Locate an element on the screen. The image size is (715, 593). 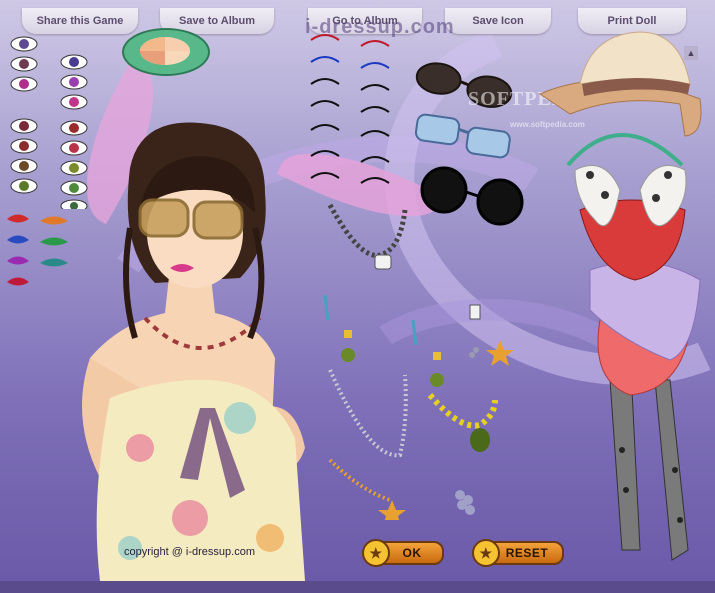
share-game-button: Share this Game is located at coordinates (80, 21).